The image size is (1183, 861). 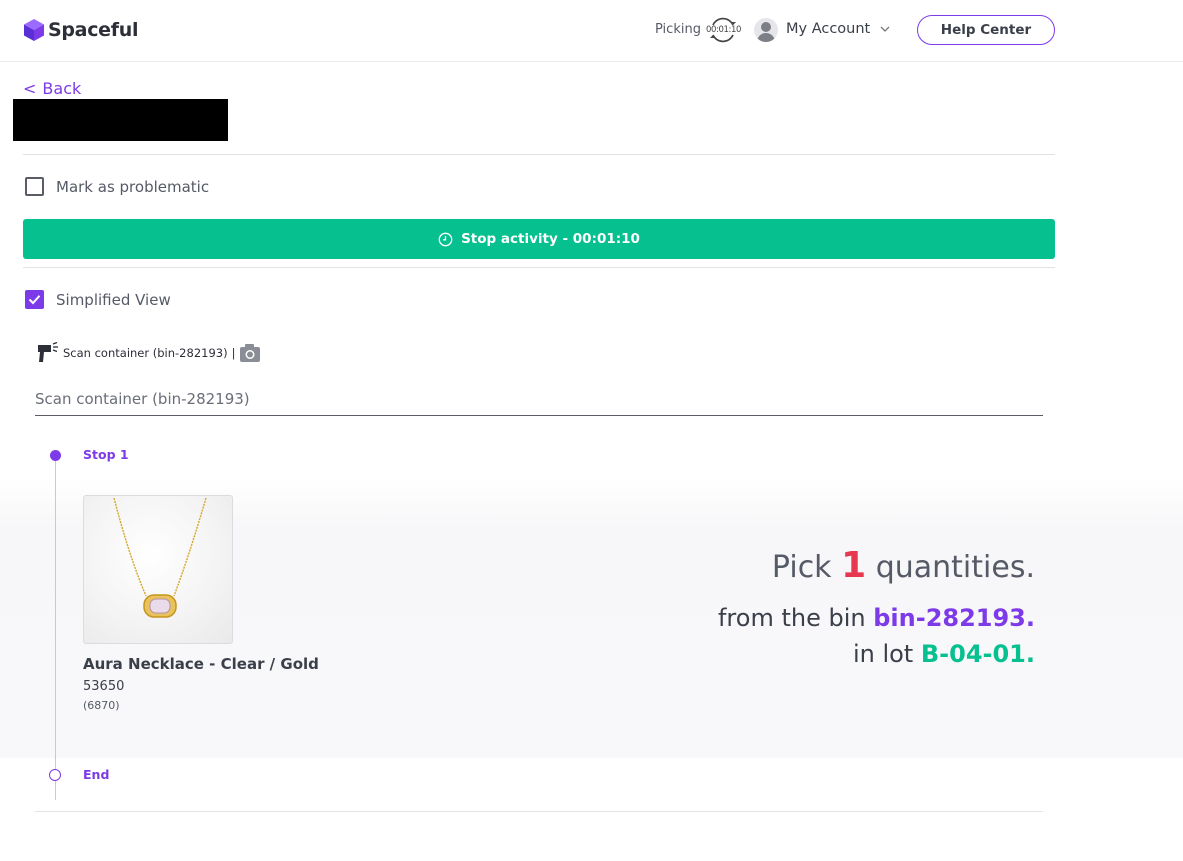 I want to click on scan-container-input, so click(x=539, y=399).